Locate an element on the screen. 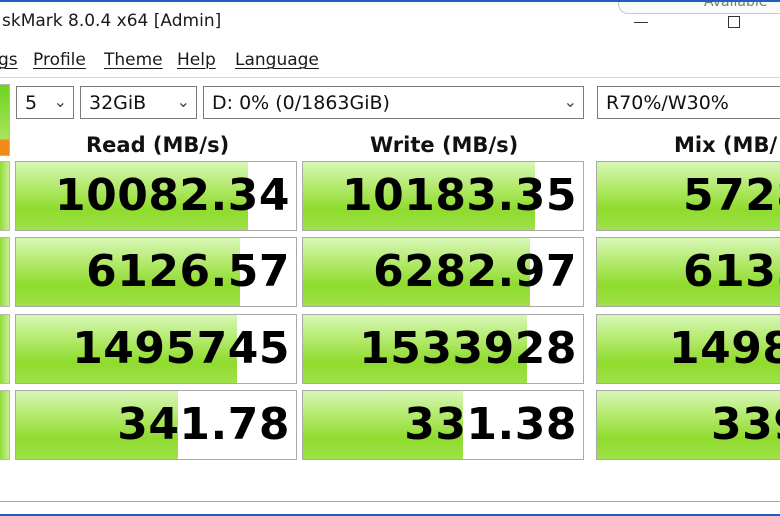  mix-header: Mix (MB/ is located at coordinates (726, 145).